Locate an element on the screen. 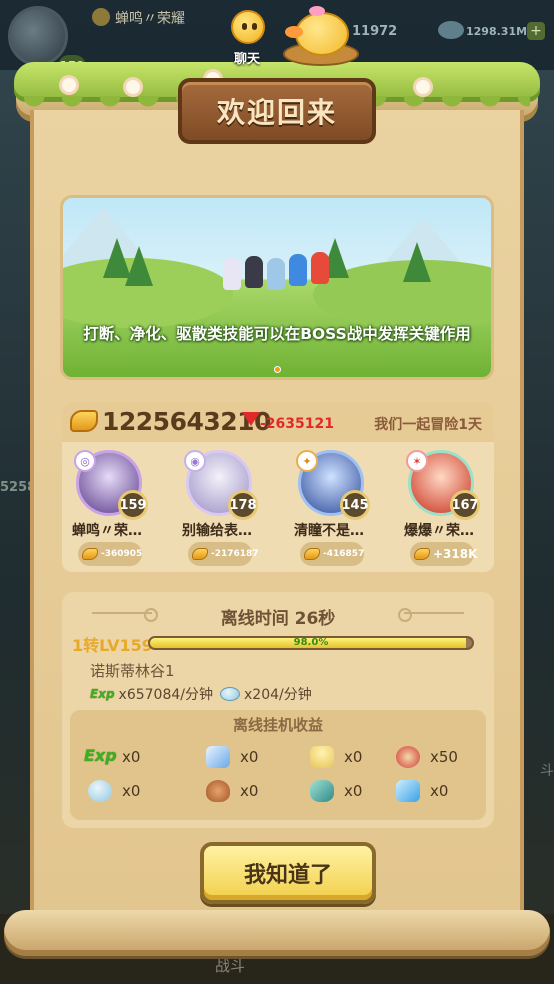  ice-crystal-icon is located at coordinates (408, 791).